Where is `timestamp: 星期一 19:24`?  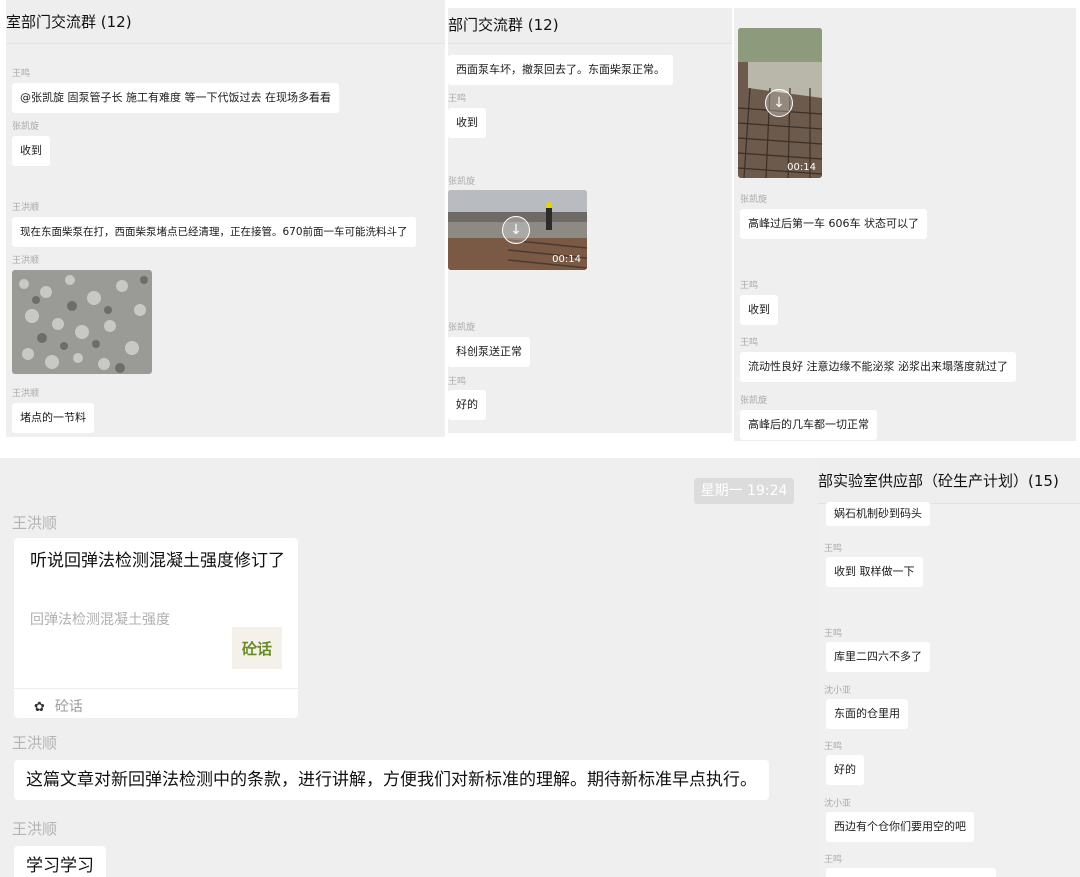
timestamp: 星期一 19:24 is located at coordinates (744, 491).